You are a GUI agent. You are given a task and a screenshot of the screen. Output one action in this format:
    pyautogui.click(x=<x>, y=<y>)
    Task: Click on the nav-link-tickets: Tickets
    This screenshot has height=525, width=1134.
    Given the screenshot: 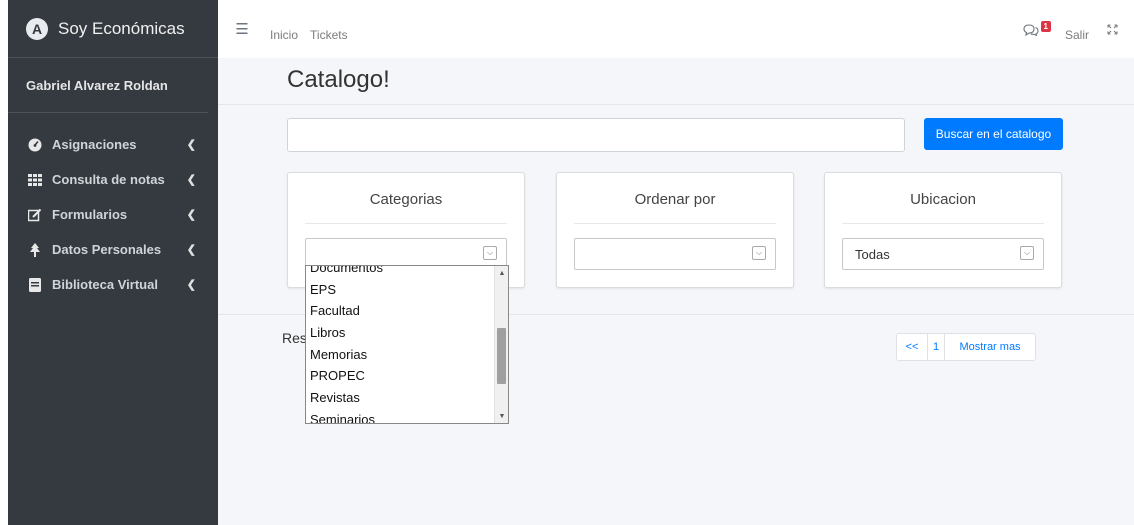 What is the action you would take?
    pyautogui.click(x=329, y=35)
    